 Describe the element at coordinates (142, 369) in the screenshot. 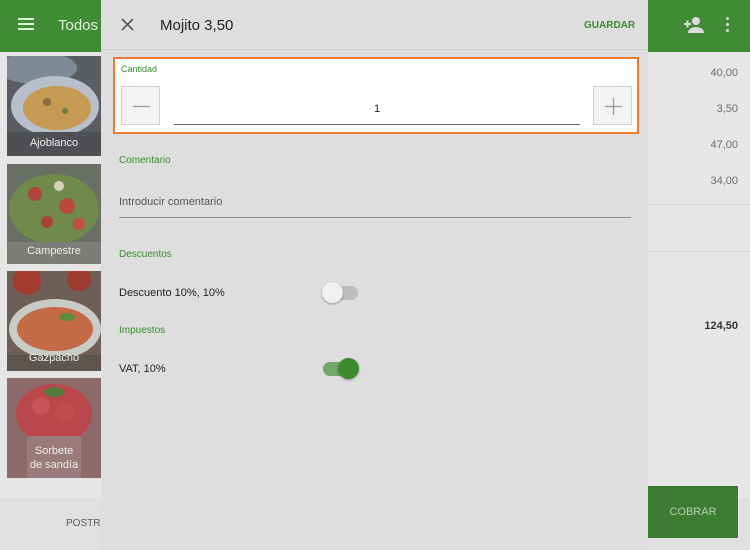

I see `tax-name: VAT, 10%` at that location.